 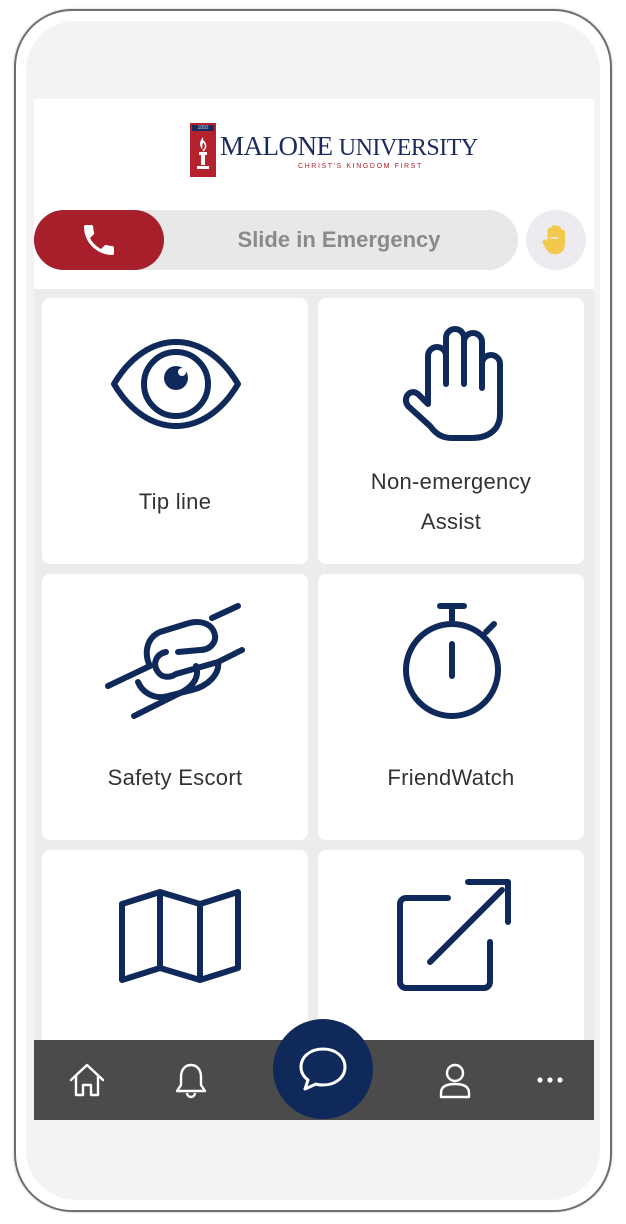 I want to click on logo-tagline: CHRIST'S KINGDOM FIRST, so click(x=360, y=166).